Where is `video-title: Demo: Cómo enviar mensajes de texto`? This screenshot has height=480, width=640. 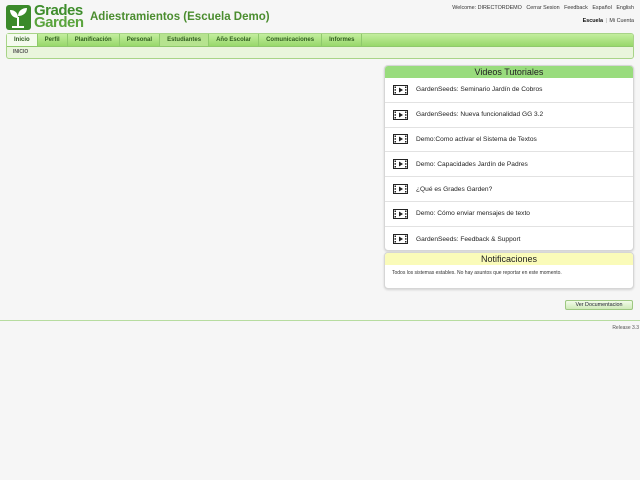 video-title: Demo: Cómo enviar mensajes de texto is located at coordinates (473, 213).